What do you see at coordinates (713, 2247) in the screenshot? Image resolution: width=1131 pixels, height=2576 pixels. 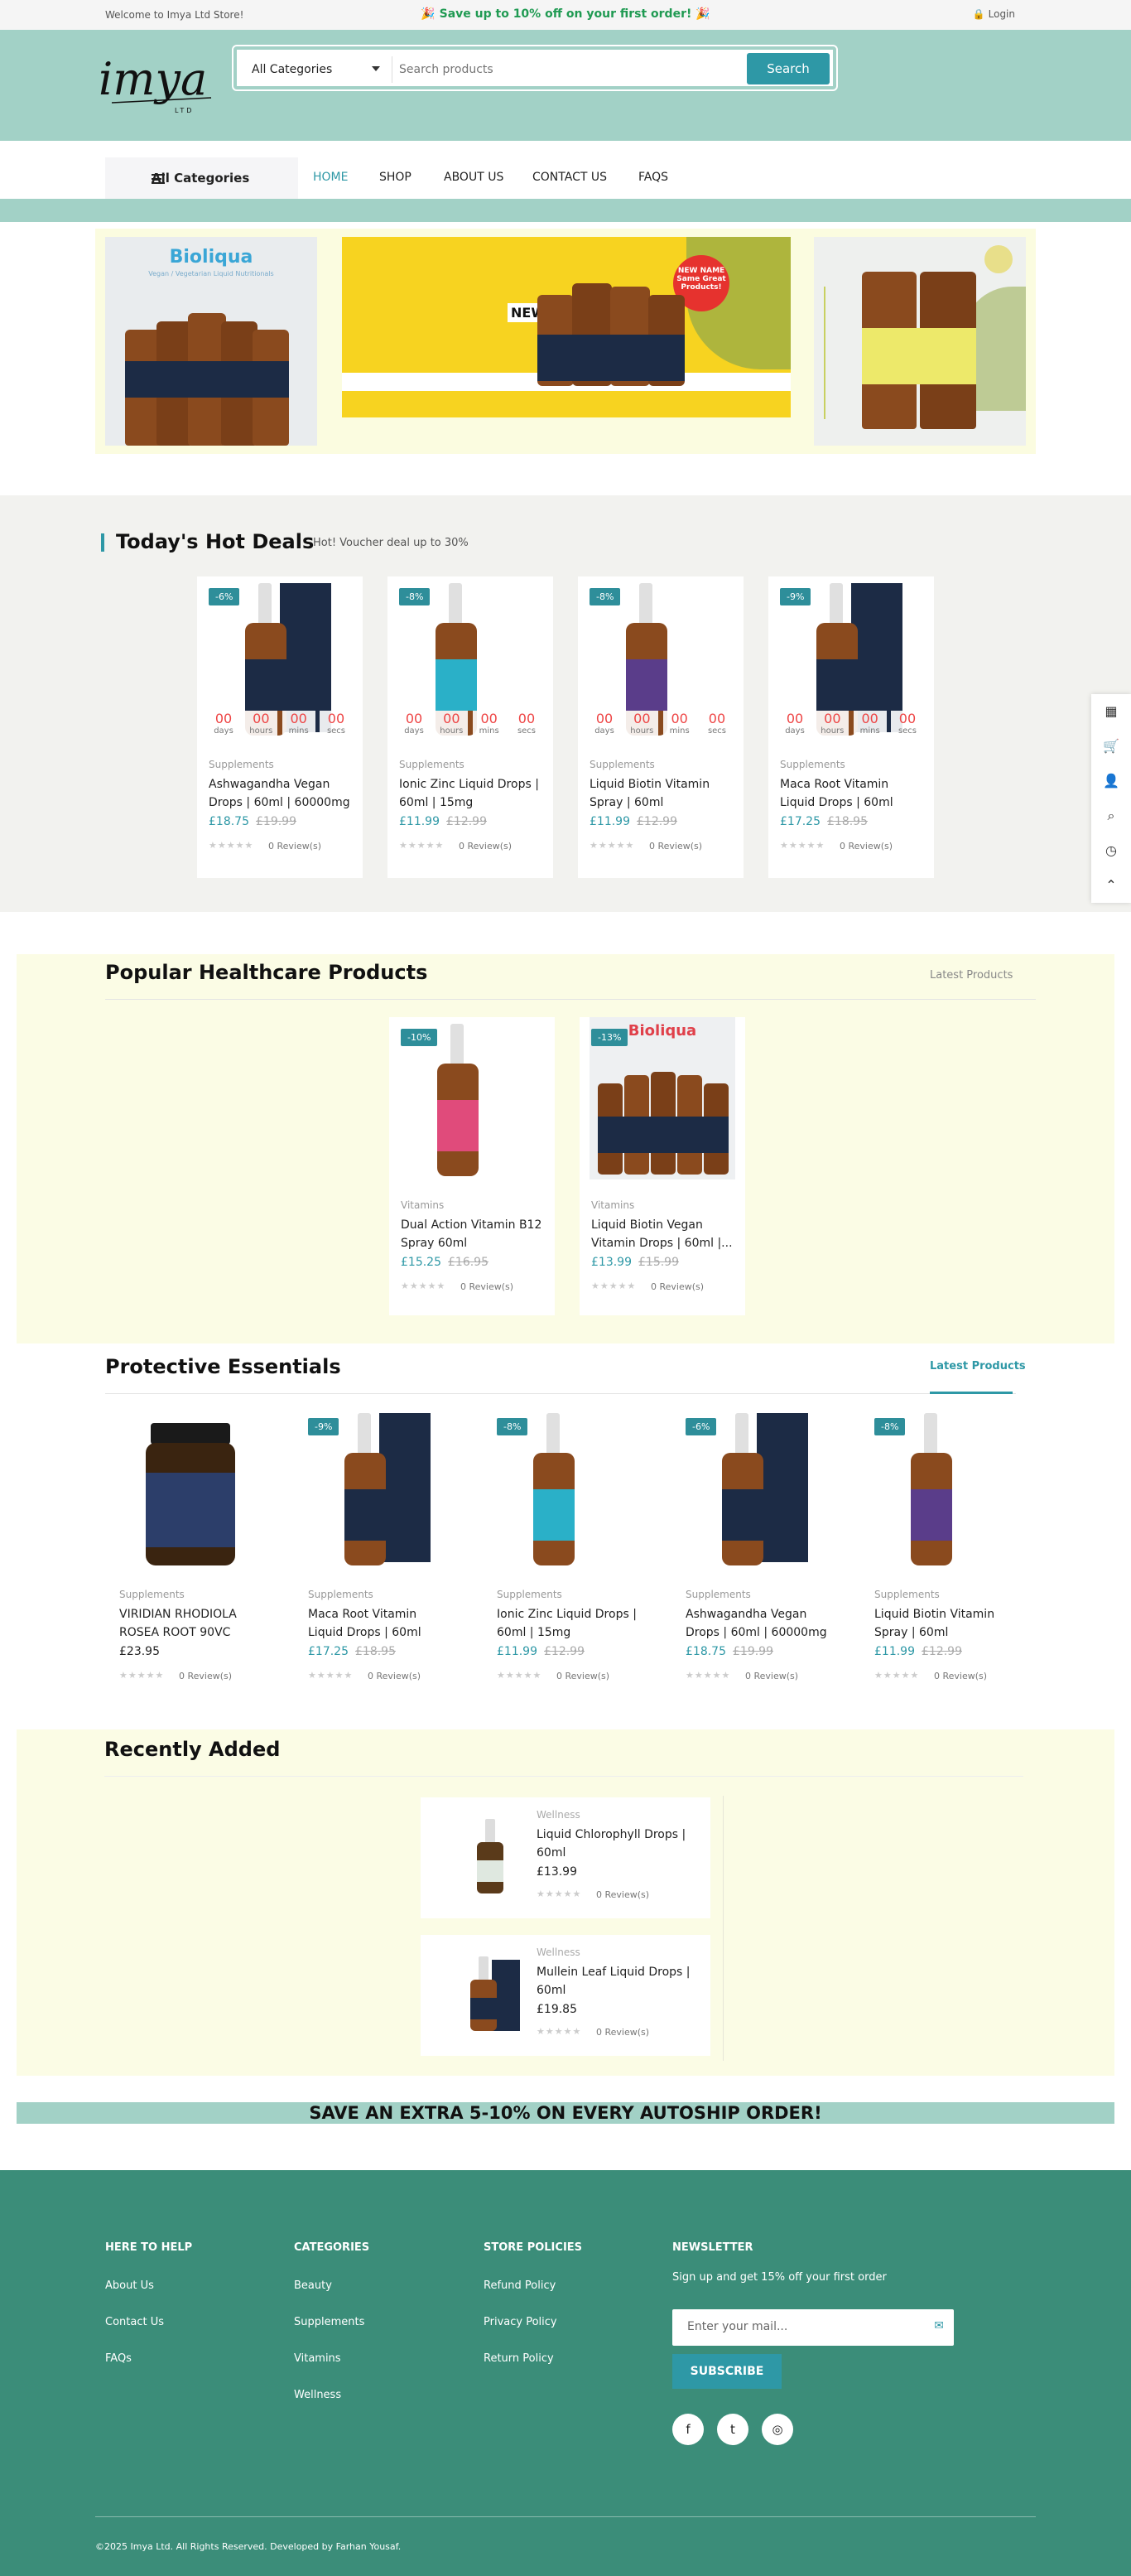 I see `footer-newsletter-title: NEWSLETTER` at bounding box center [713, 2247].